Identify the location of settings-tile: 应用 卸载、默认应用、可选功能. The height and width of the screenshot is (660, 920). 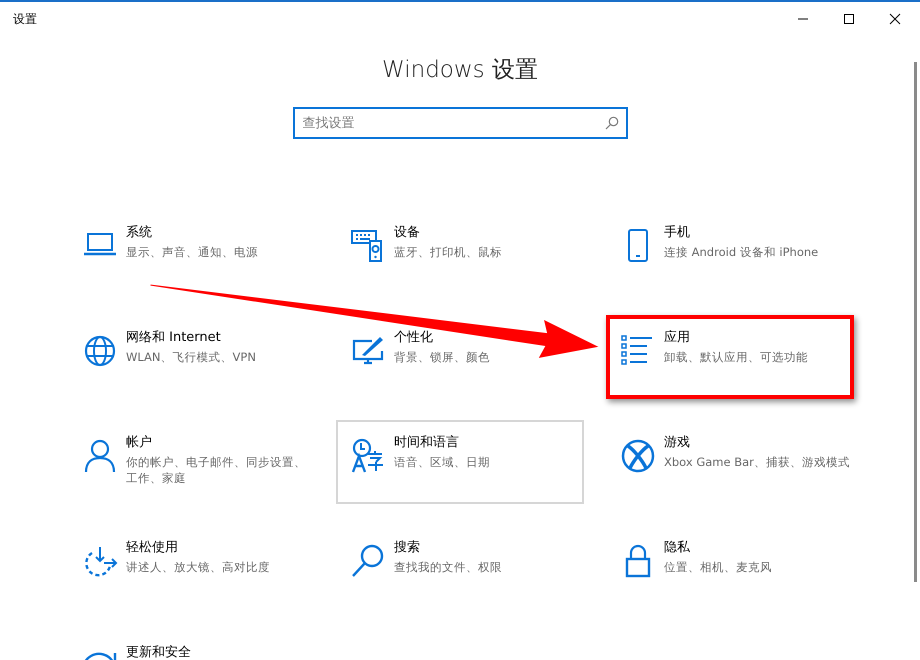
(730, 357).